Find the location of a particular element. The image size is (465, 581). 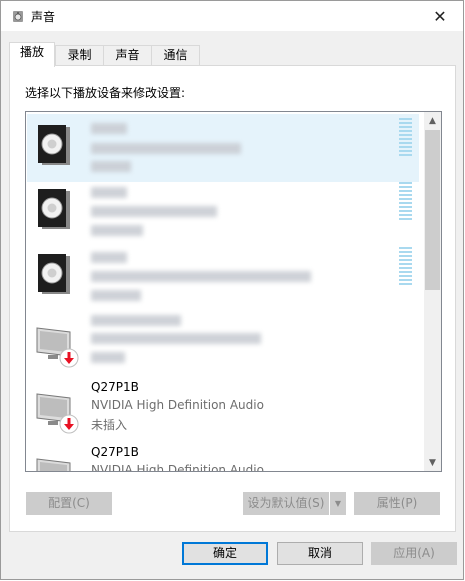

chevron-up-icon: ▲ is located at coordinates (432, 120).